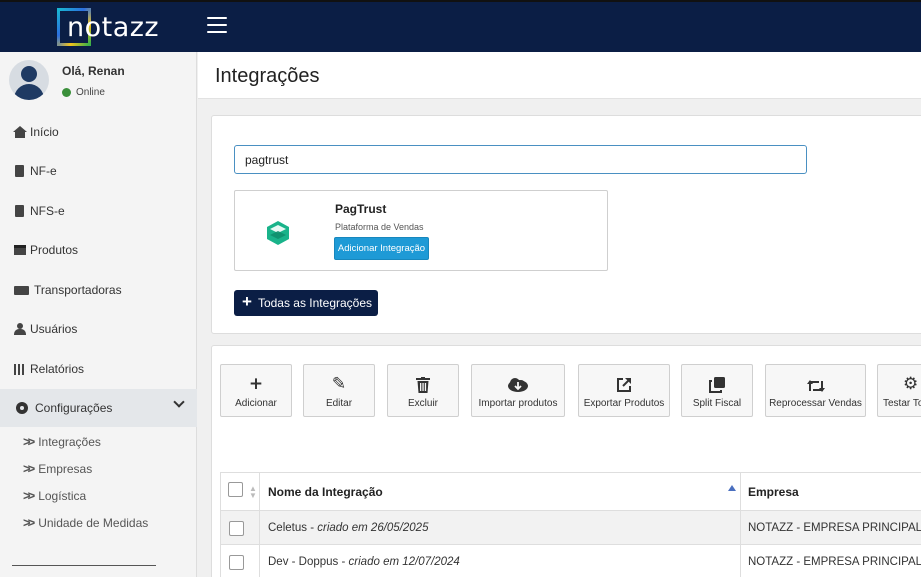  What do you see at coordinates (902, 403) in the screenshot?
I see `test-button-label: Testar To` at bounding box center [902, 403].